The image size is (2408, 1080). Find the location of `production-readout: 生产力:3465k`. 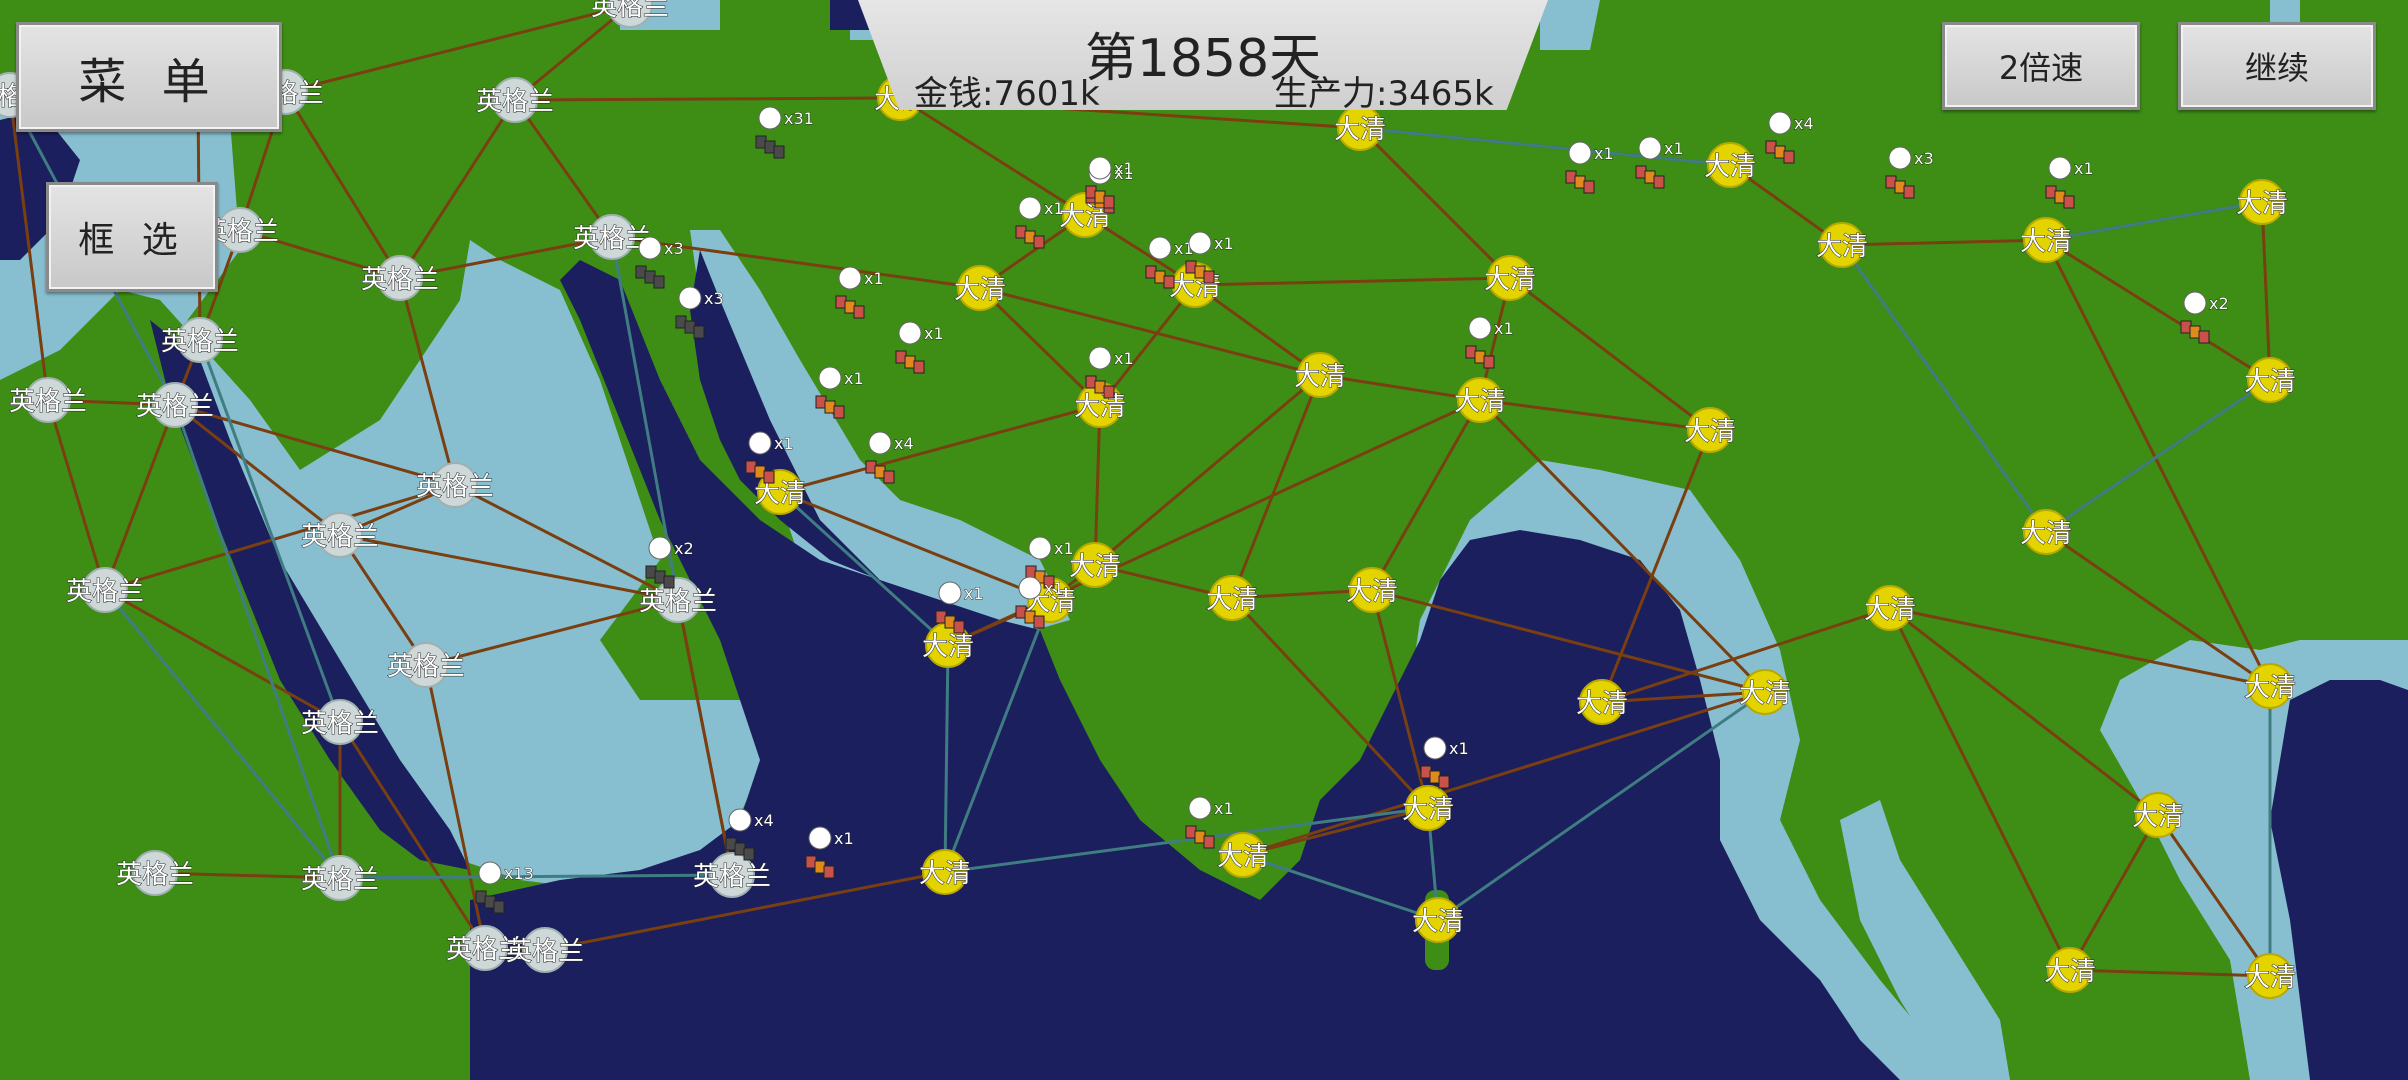

production-readout: 生产力:3465k is located at coordinates (1384, 94).